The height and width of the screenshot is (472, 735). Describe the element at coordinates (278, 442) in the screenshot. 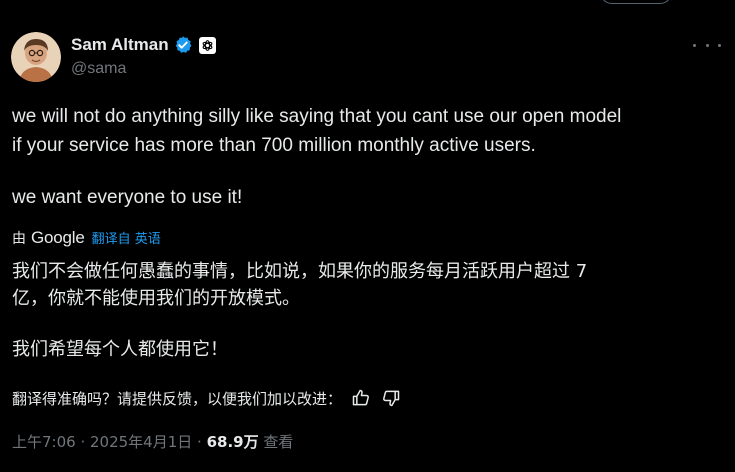

I see `views-label: 查看` at that location.